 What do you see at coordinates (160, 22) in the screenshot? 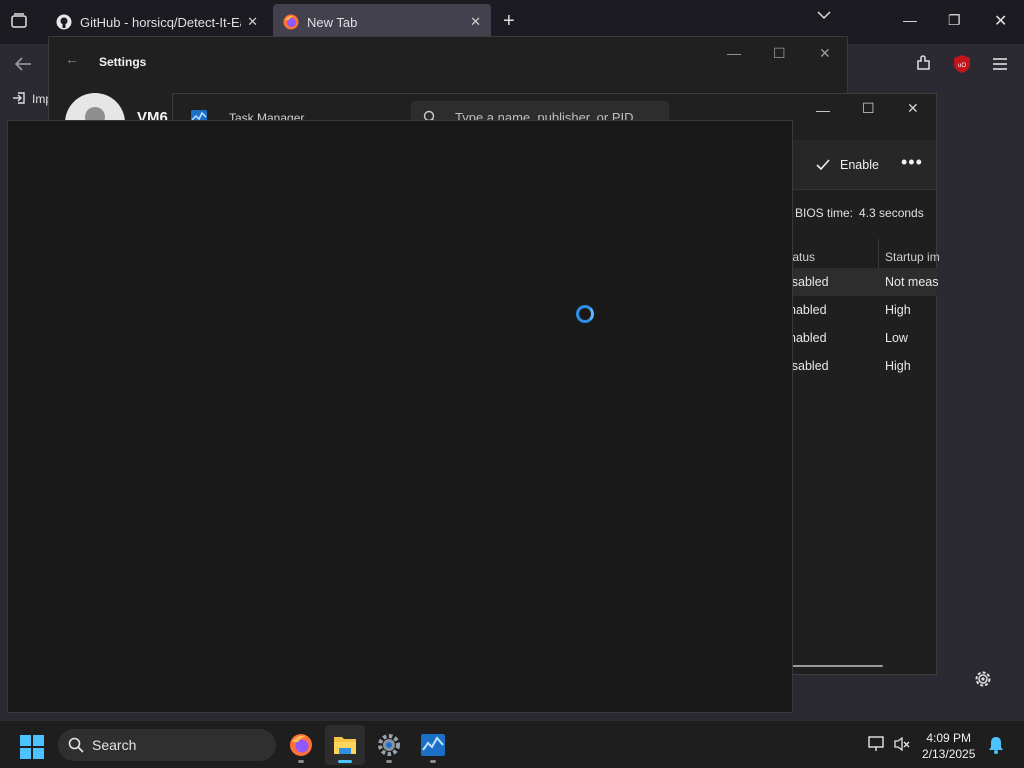
I see `tab-label: GitHub - horsicq/Detect-It-Easy` at bounding box center [160, 22].